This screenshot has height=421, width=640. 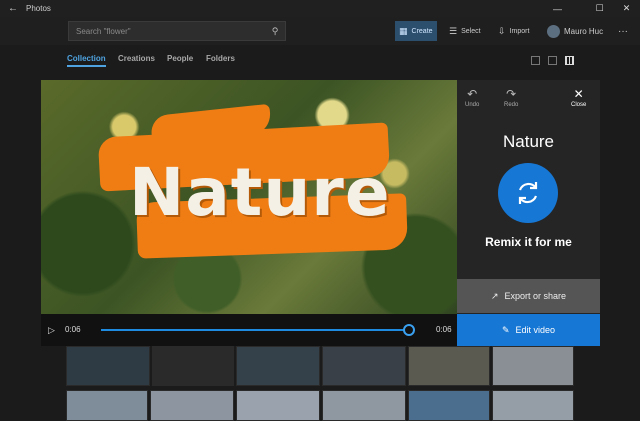 I want to click on user-name: Mauro Huc, so click(x=584, y=31).